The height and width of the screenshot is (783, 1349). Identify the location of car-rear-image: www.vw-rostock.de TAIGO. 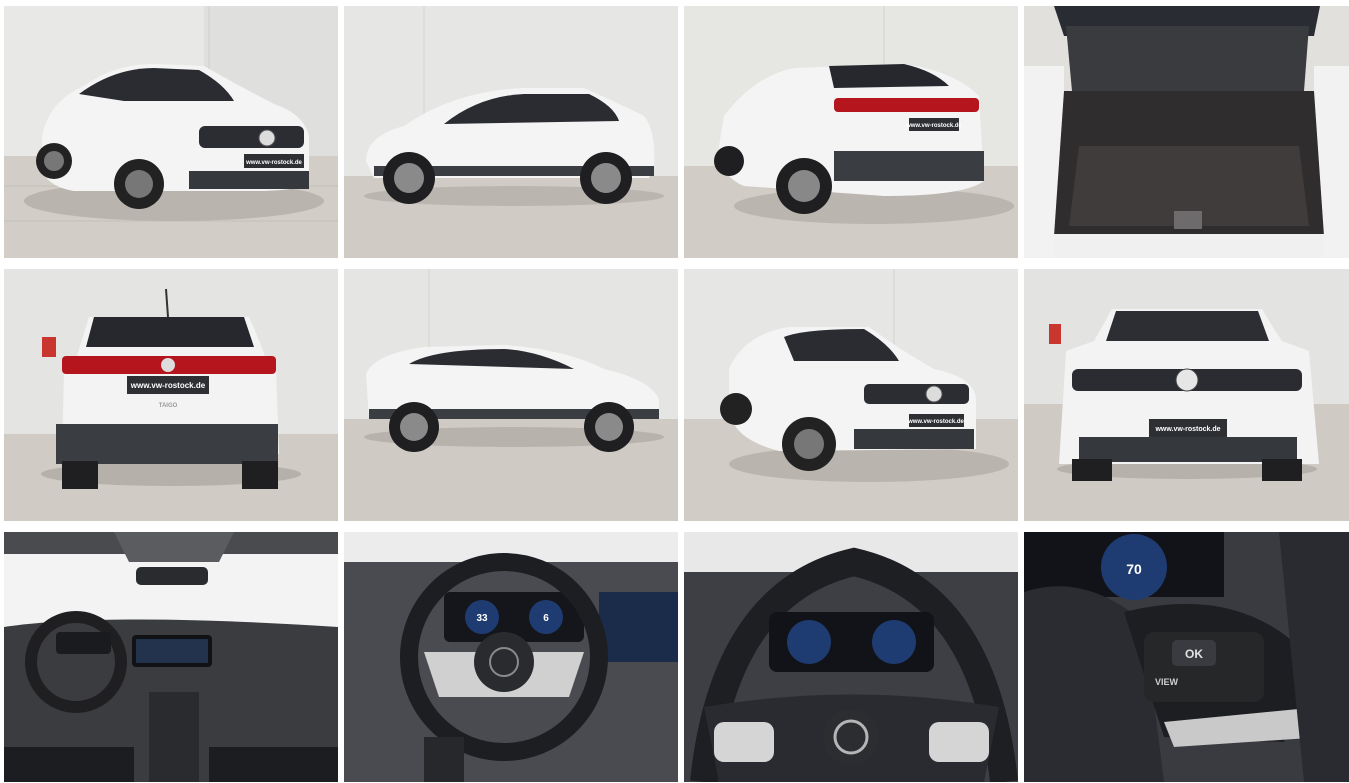
(171, 395).